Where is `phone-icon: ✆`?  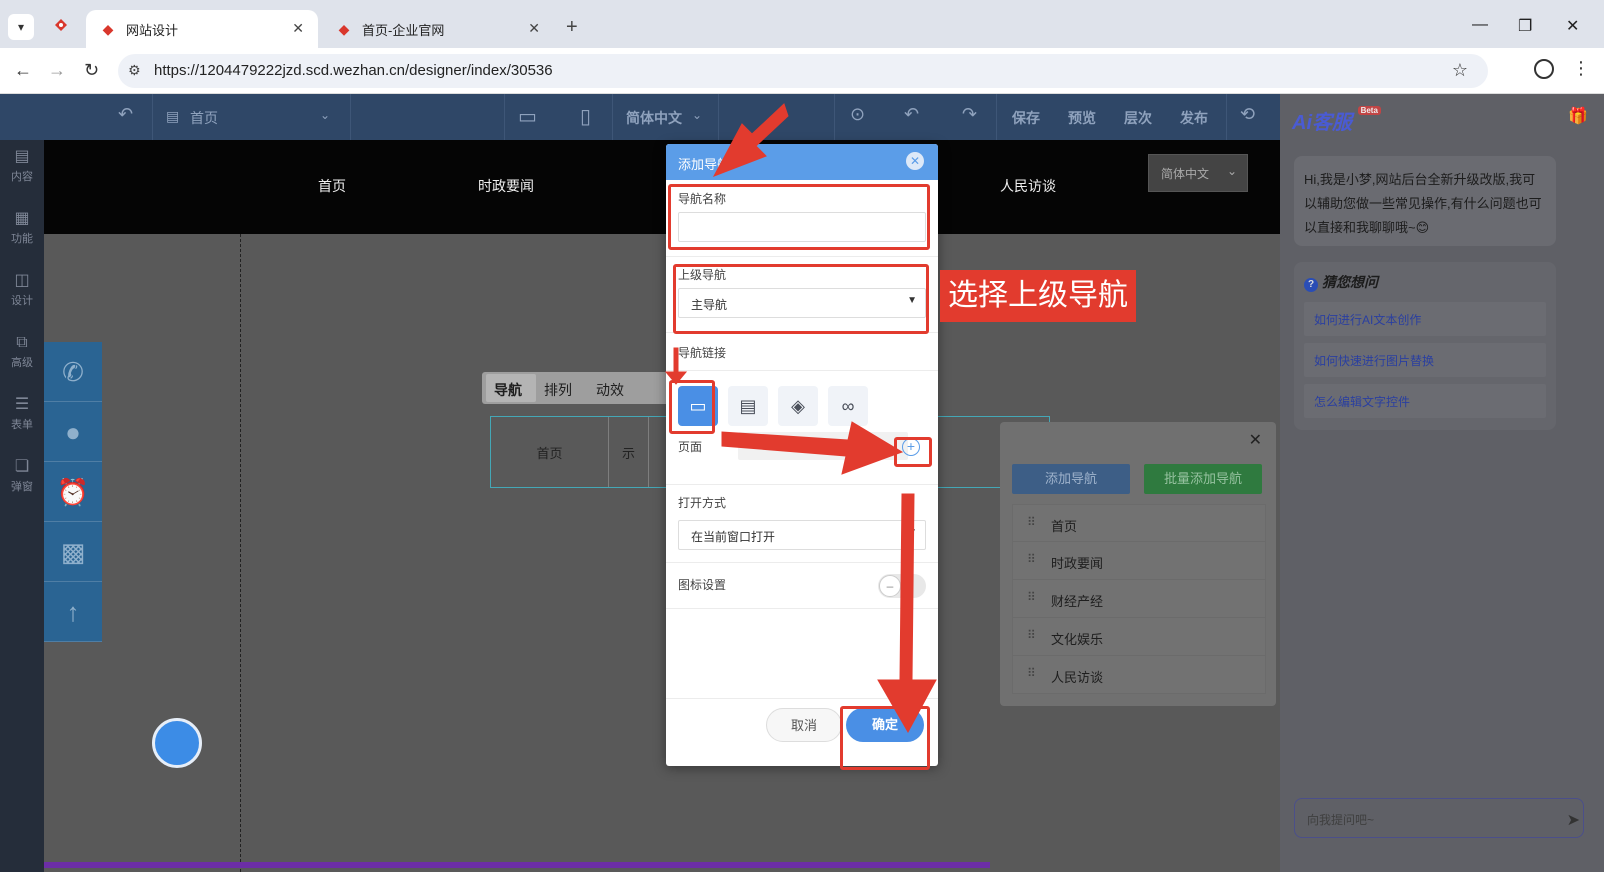
phone-icon: ✆ is located at coordinates (73, 372).